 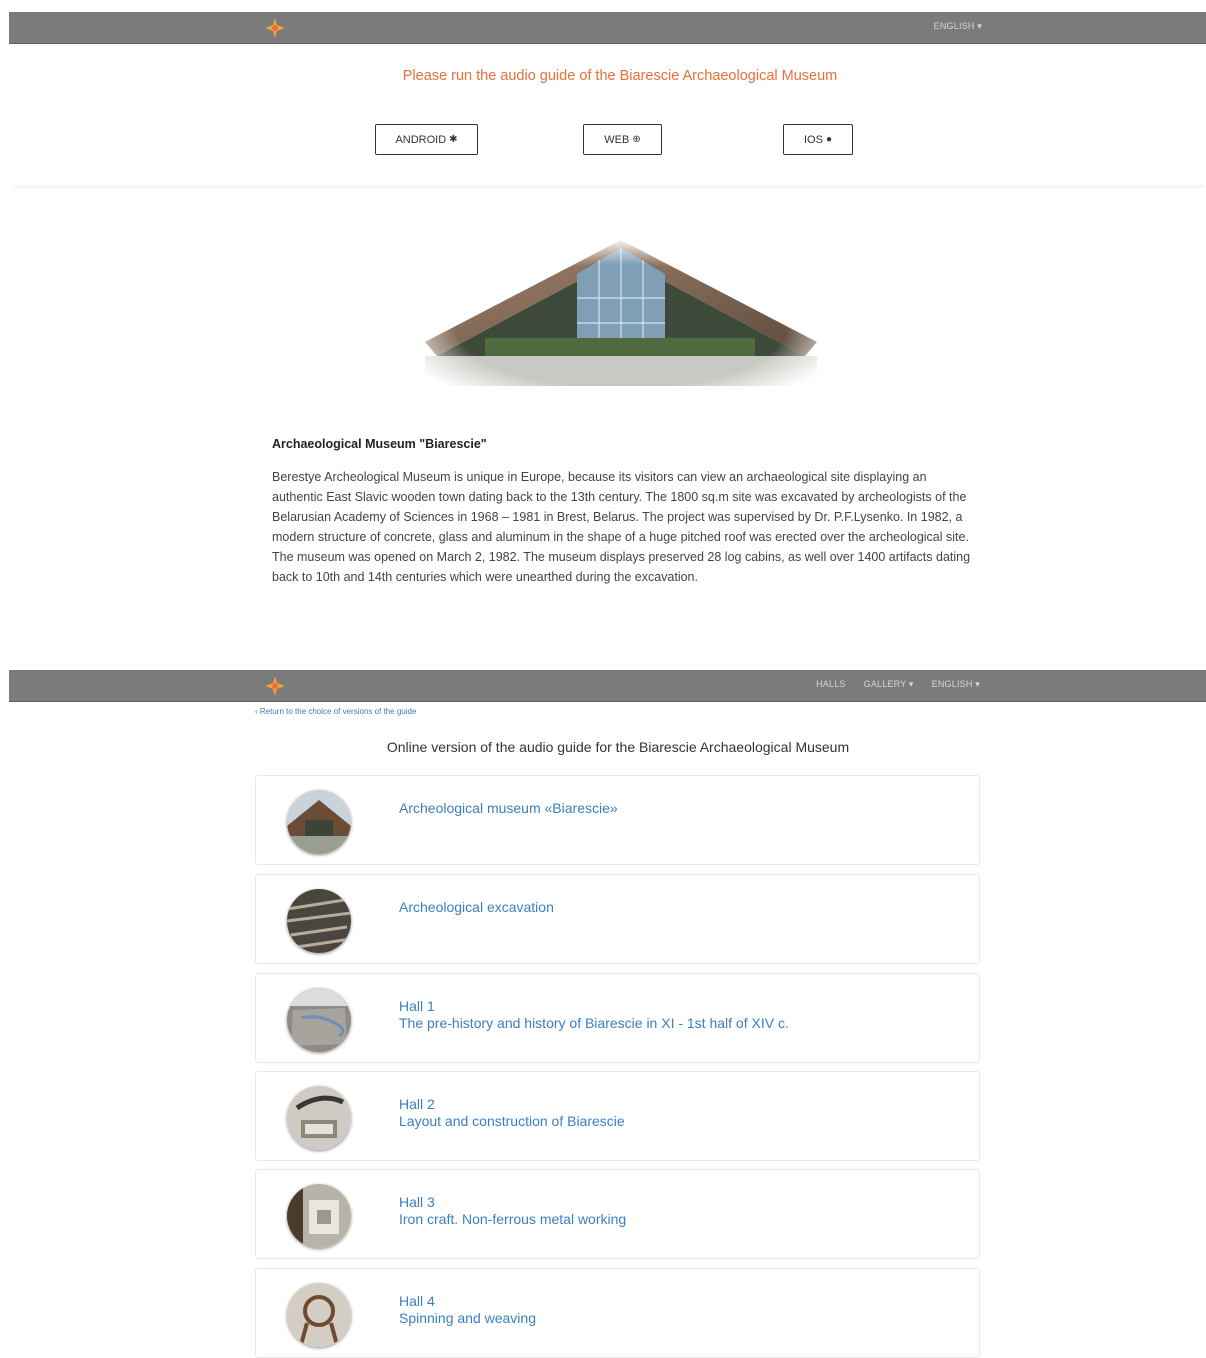 What do you see at coordinates (617, 919) in the screenshot?
I see `guide-item-excavation: Archeological excavation` at bounding box center [617, 919].